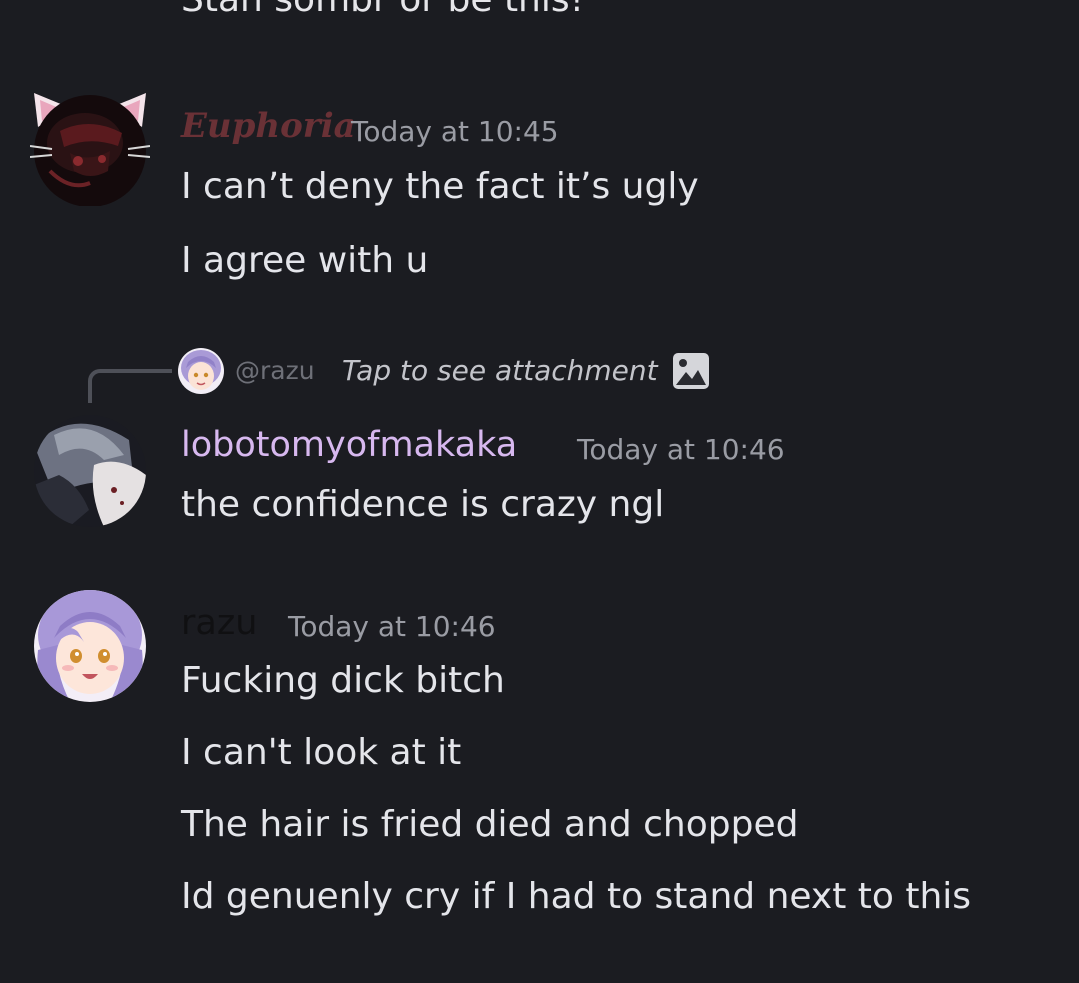  Describe the element at coordinates (382, 10) in the screenshot. I see `previous-message-text: Stan sombr or be this!` at that location.